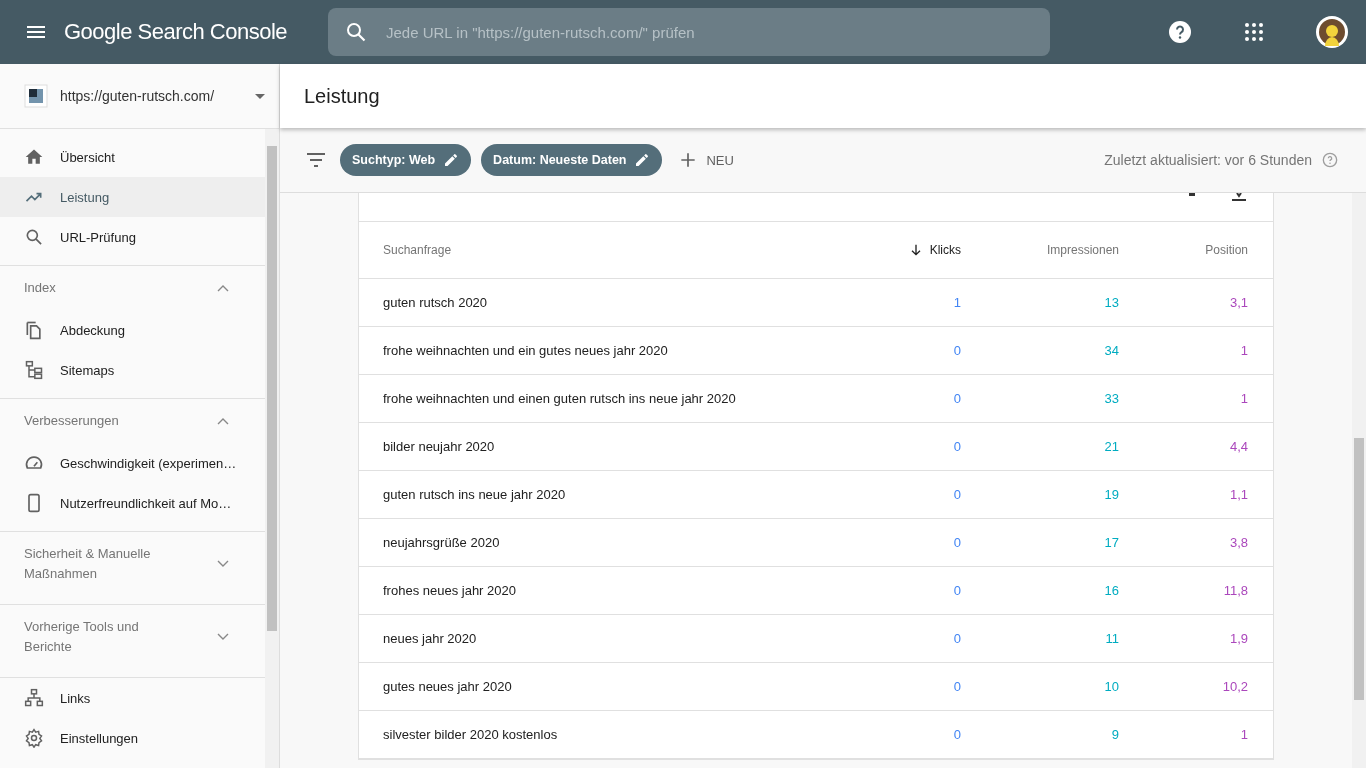 Image resolution: width=1366 pixels, height=768 pixels. Describe the element at coordinates (132, 288) in the screenshot. I see `section-header: Index` at that location.